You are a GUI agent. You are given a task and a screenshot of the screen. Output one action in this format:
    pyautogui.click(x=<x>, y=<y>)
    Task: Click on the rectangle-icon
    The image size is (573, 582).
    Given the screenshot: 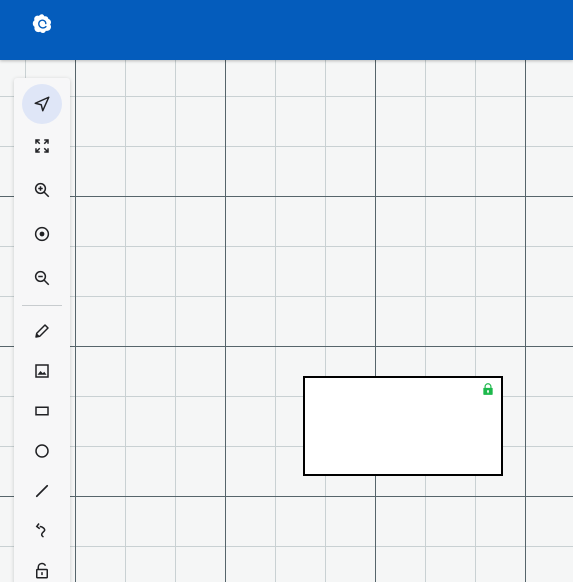 What is the action you would take?
    pyautogui.click(x=42, y=411)
    